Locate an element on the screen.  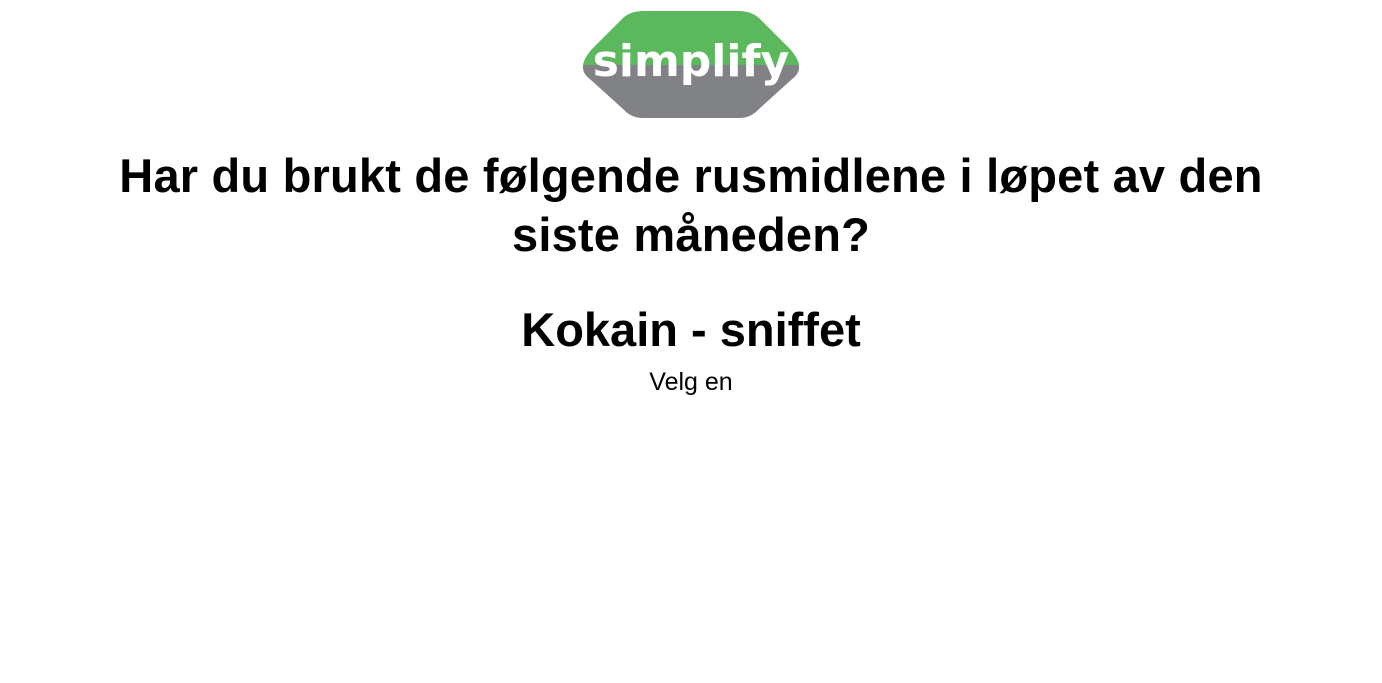
simplify-logo: simplify is located at coordinates (691, 64).